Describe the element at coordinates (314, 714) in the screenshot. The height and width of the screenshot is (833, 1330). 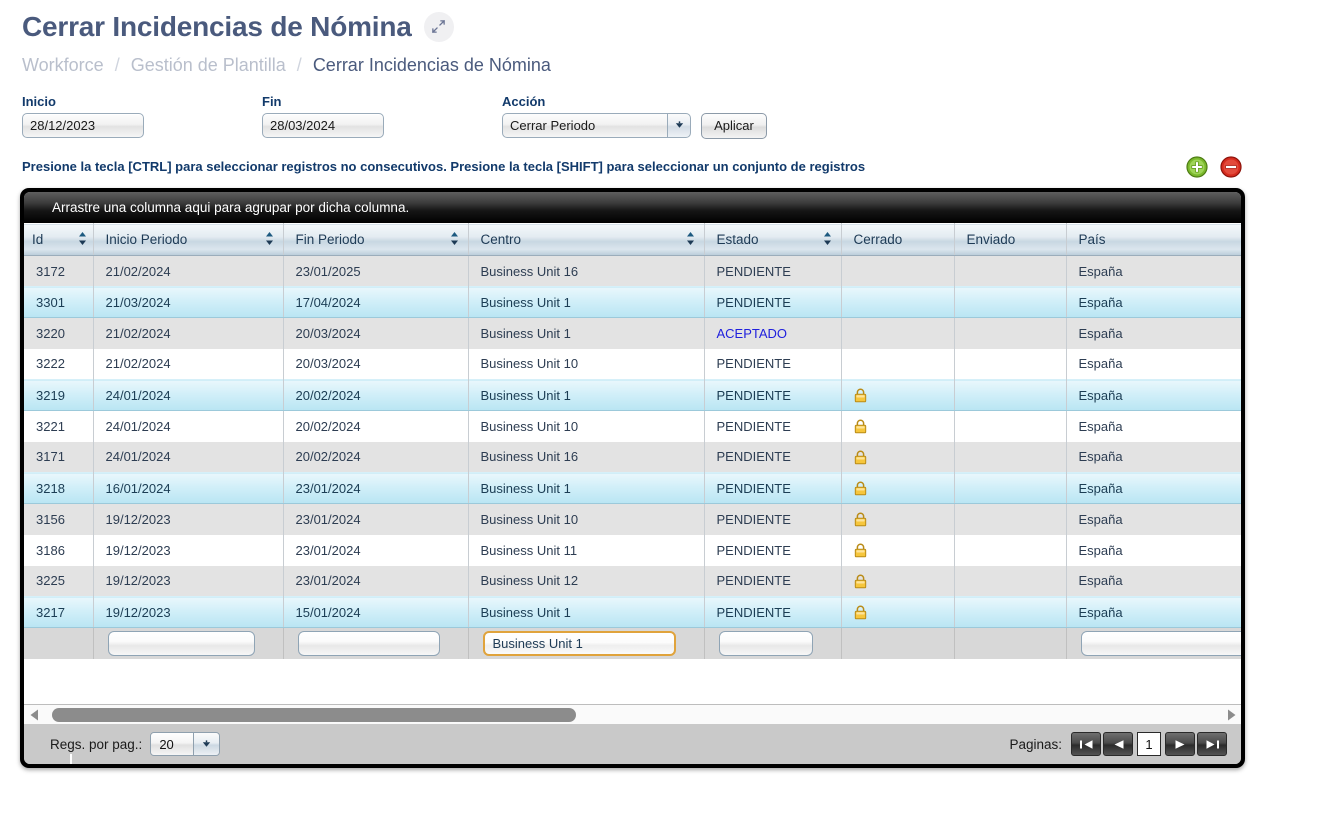
I see `scrollbar-thumb` at that location.